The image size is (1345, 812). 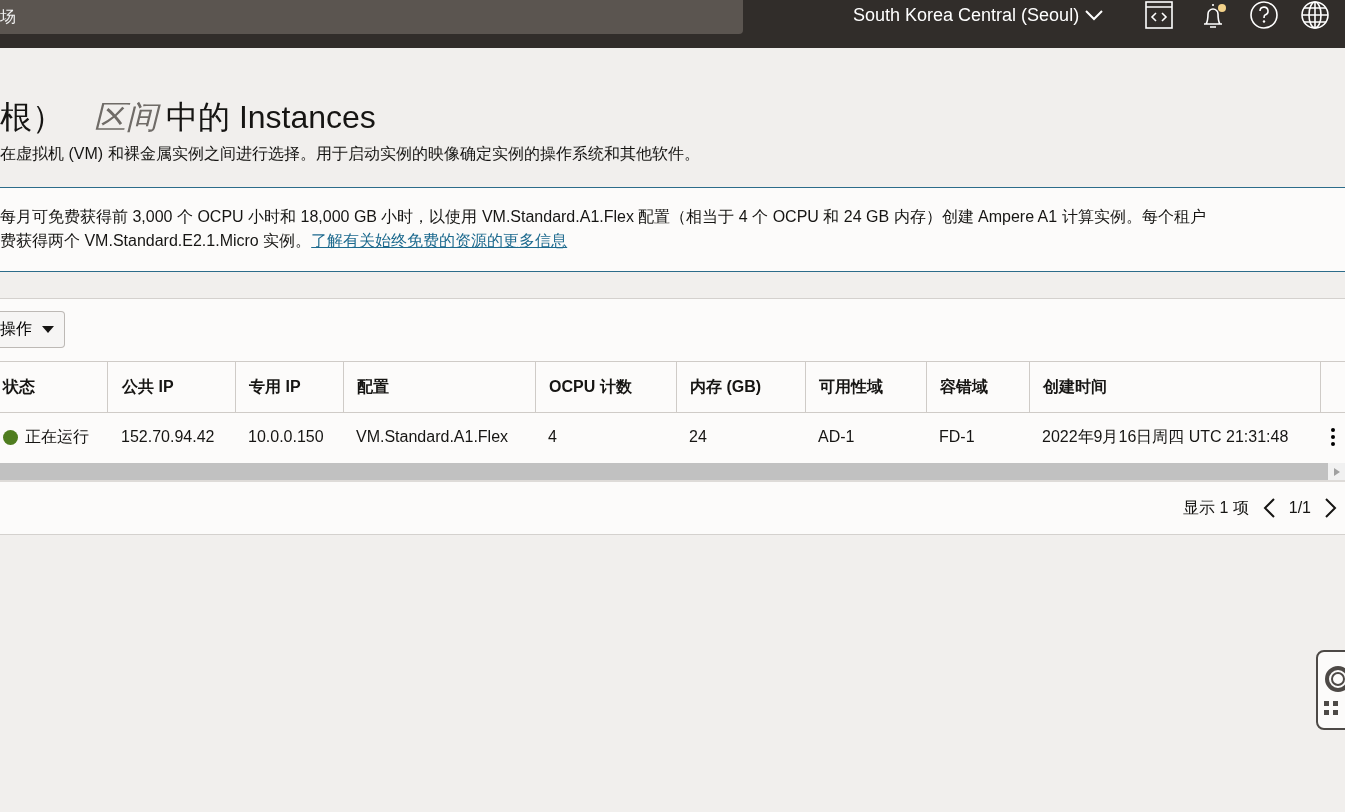 I want to click on lifebuoy-icon, so click(x=1334, y=679).